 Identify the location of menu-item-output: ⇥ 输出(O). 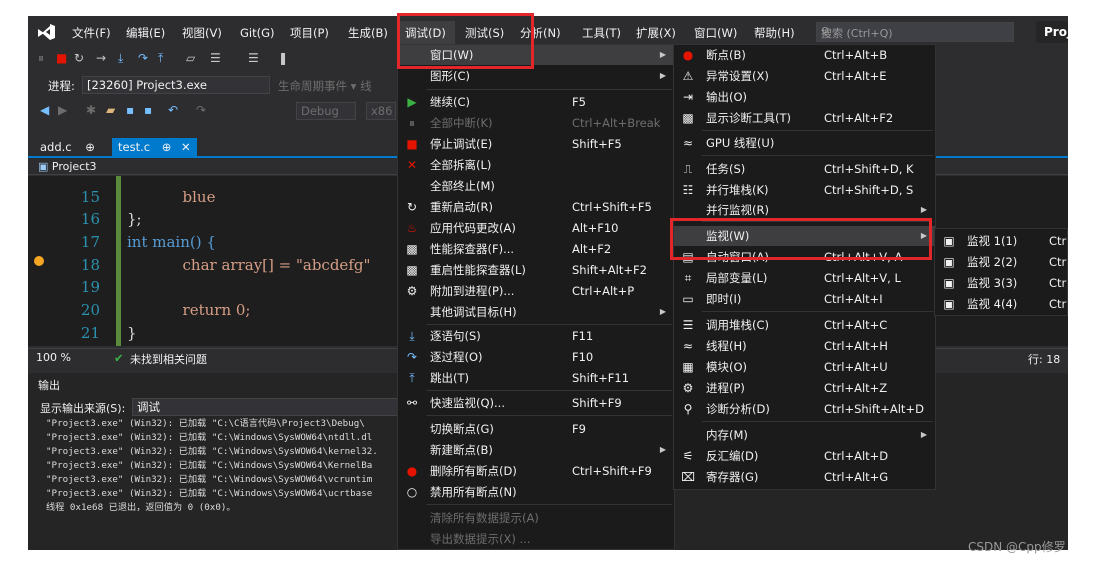
(804, 97).